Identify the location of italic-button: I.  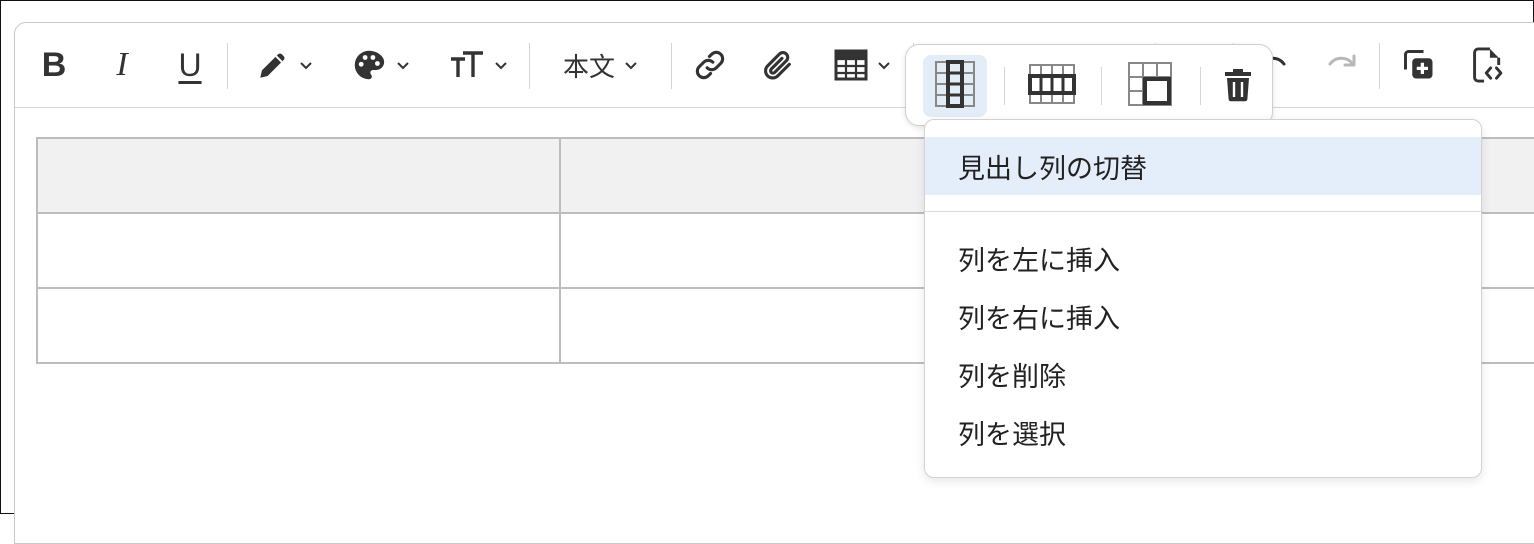
(122, 65).